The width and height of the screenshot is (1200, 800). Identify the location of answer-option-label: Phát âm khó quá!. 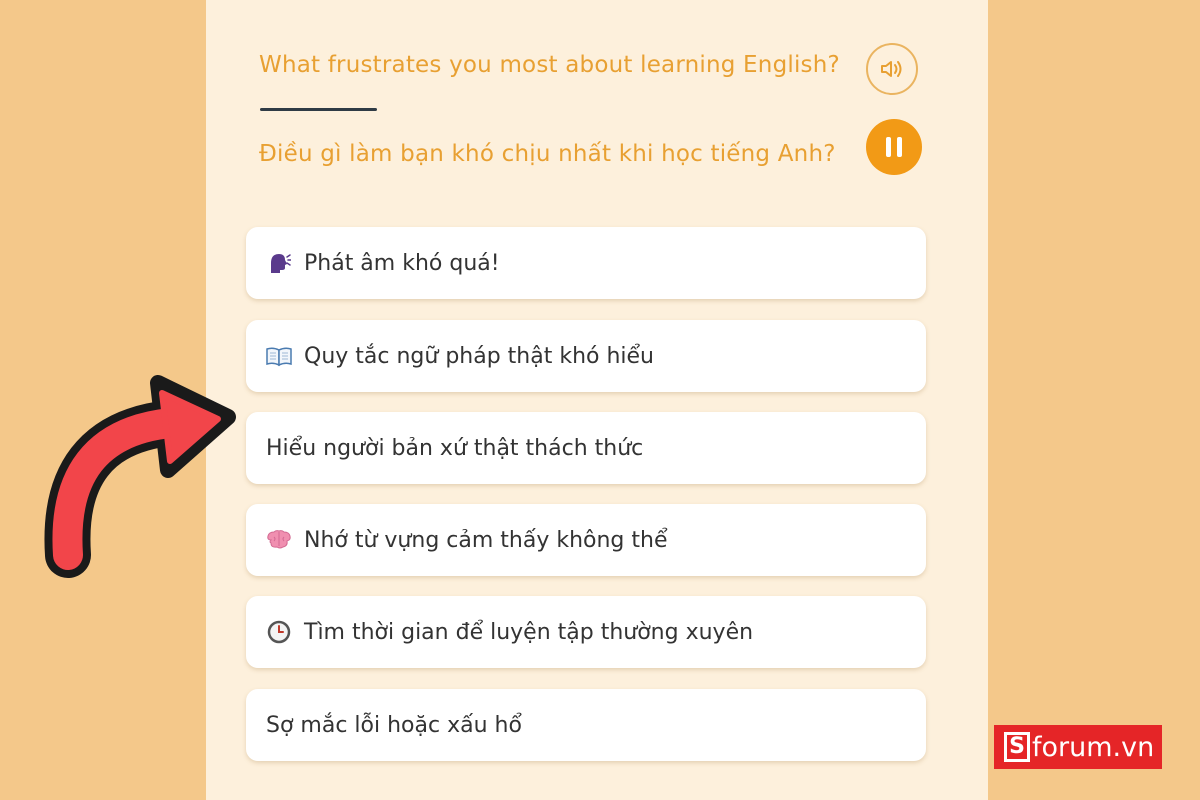
(402, 263).